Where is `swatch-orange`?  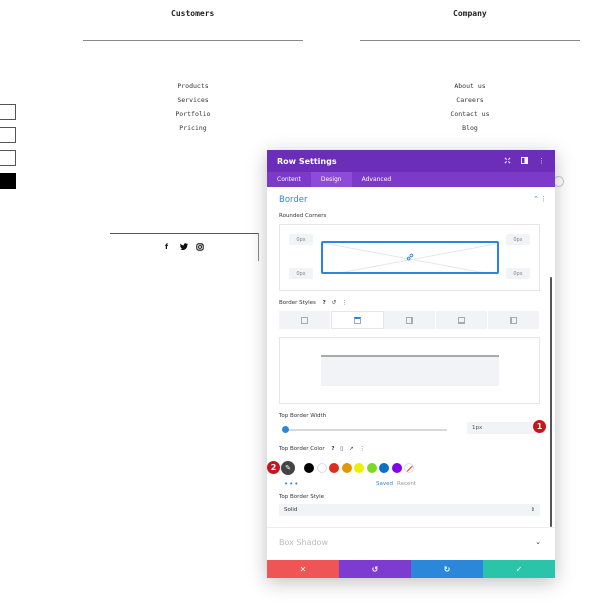 swatch-orange is located at coordinates (346, 468).